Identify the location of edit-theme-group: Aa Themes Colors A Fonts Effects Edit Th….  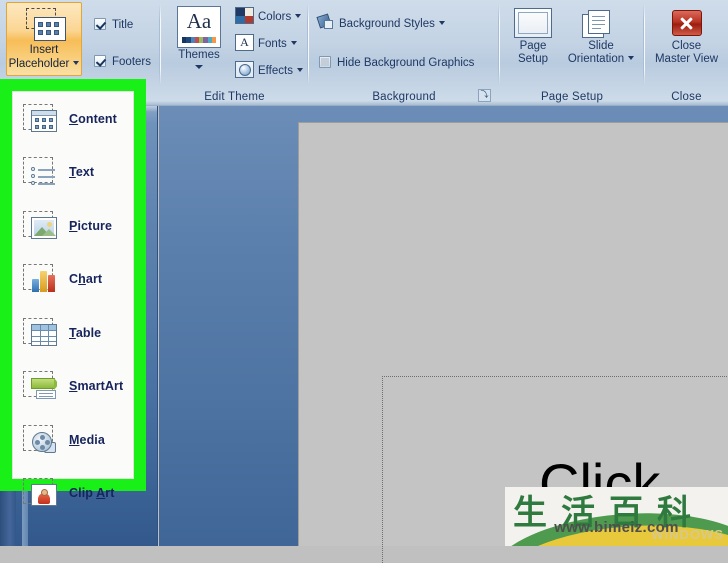
(235, 52).